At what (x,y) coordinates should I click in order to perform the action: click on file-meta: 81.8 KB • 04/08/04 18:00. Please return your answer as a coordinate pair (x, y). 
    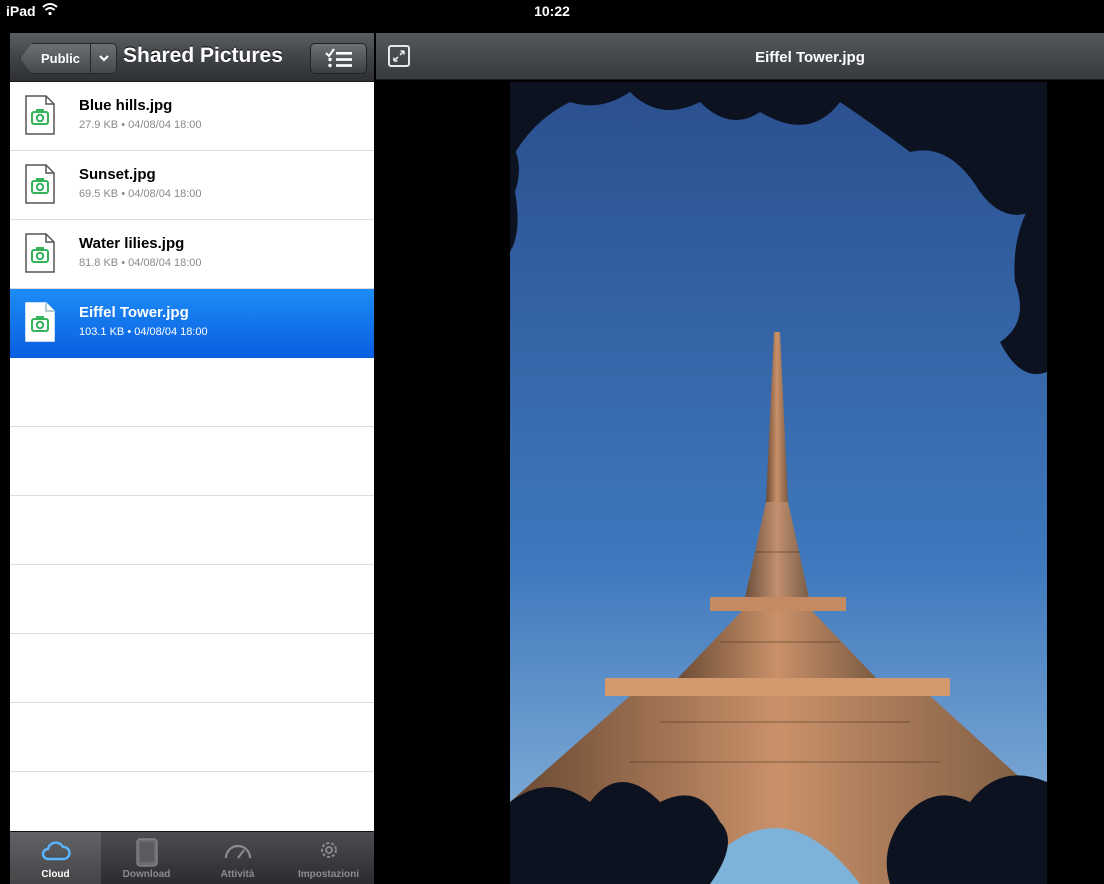
    Looking at the image, I should click on (140, 263).